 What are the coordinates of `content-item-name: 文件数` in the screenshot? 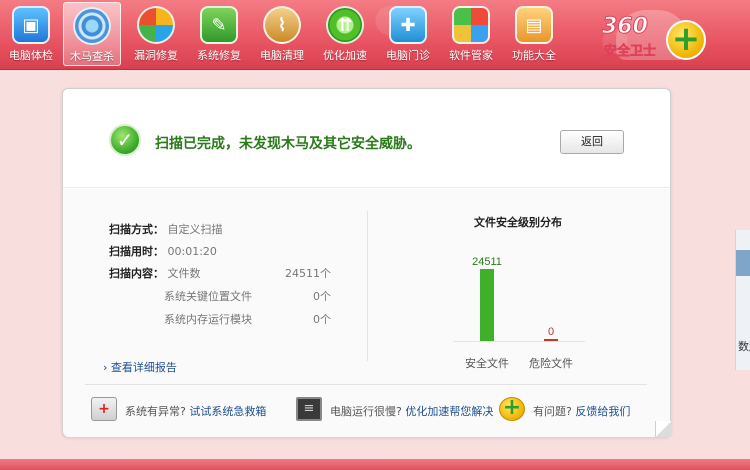 It's located at (184, 273).